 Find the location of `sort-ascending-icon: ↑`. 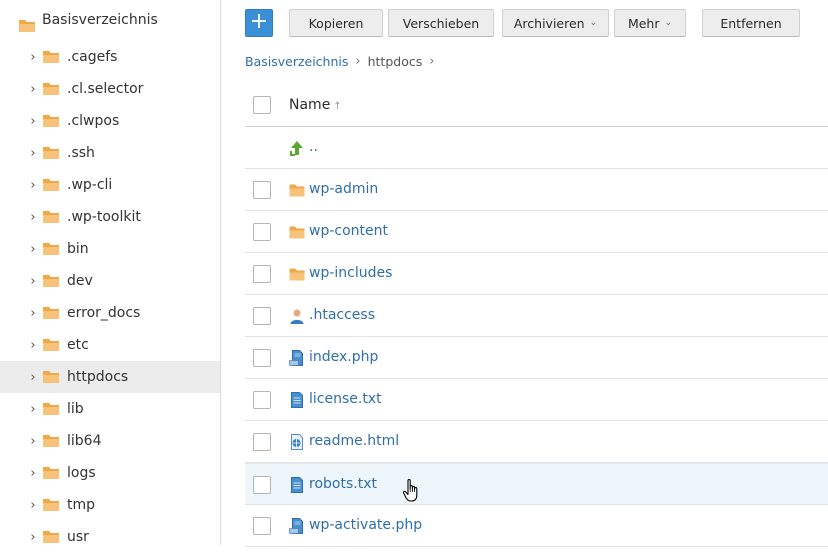

sort-ascending-icon: ↑ is located at coordinates (337, 106).